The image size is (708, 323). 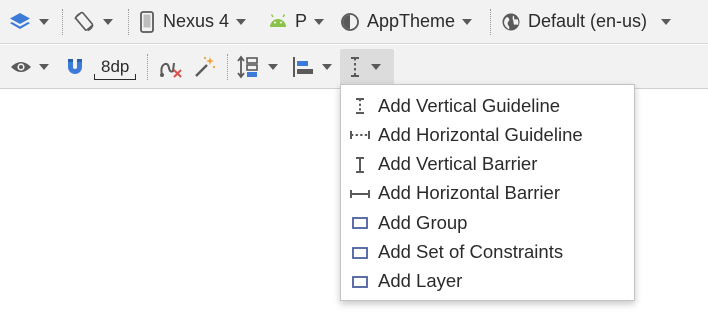 I want to click on view-options-button, so click(x=29, y=66).